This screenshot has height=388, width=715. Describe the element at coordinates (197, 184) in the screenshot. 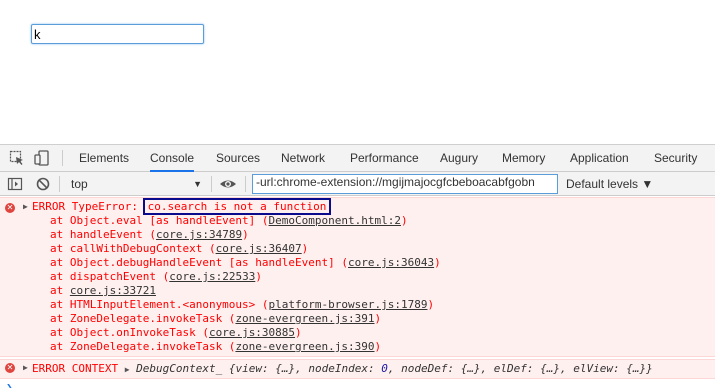

I see `dropdown-arrow-icon: ▼` at that location.